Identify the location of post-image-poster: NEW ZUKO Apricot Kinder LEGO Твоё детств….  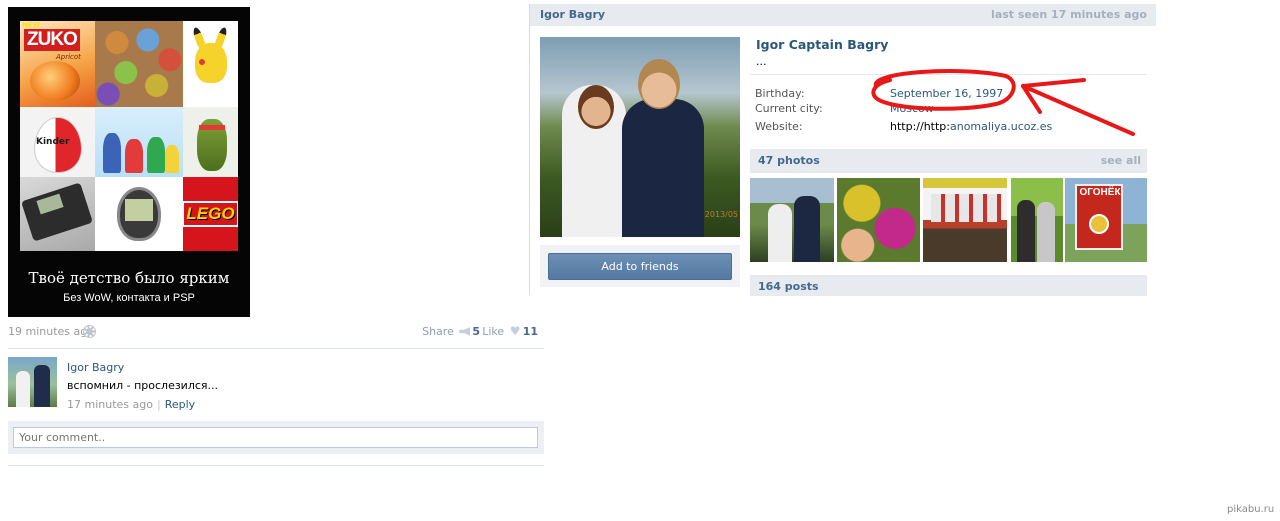
(129, 162).